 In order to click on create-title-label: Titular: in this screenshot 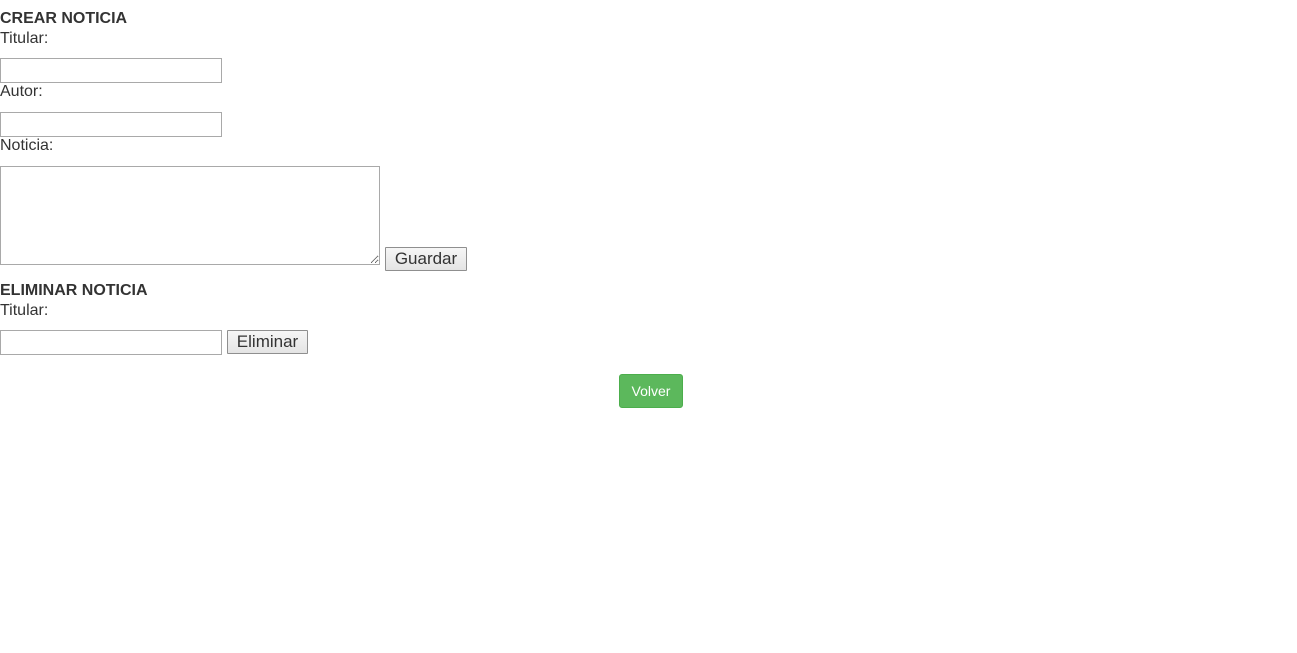, I will do `click(24, 38)`.